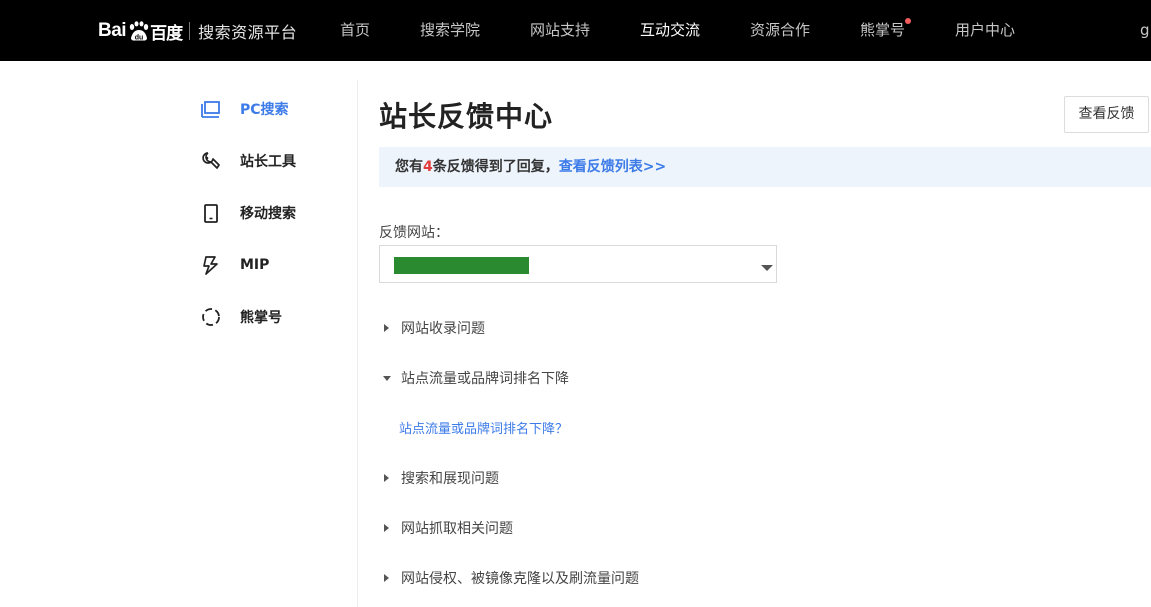  Describe the element at coordinates (985, 30) in the screenshot. I see `nav-user-center: 用户中心` at that location.